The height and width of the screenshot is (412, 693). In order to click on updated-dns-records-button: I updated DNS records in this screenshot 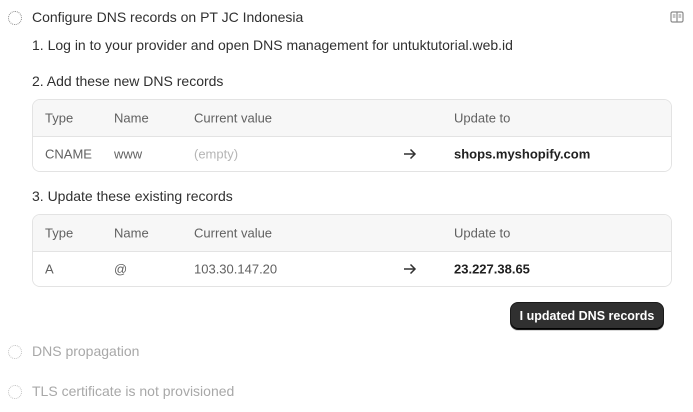, I will do `click(587, 316)`.